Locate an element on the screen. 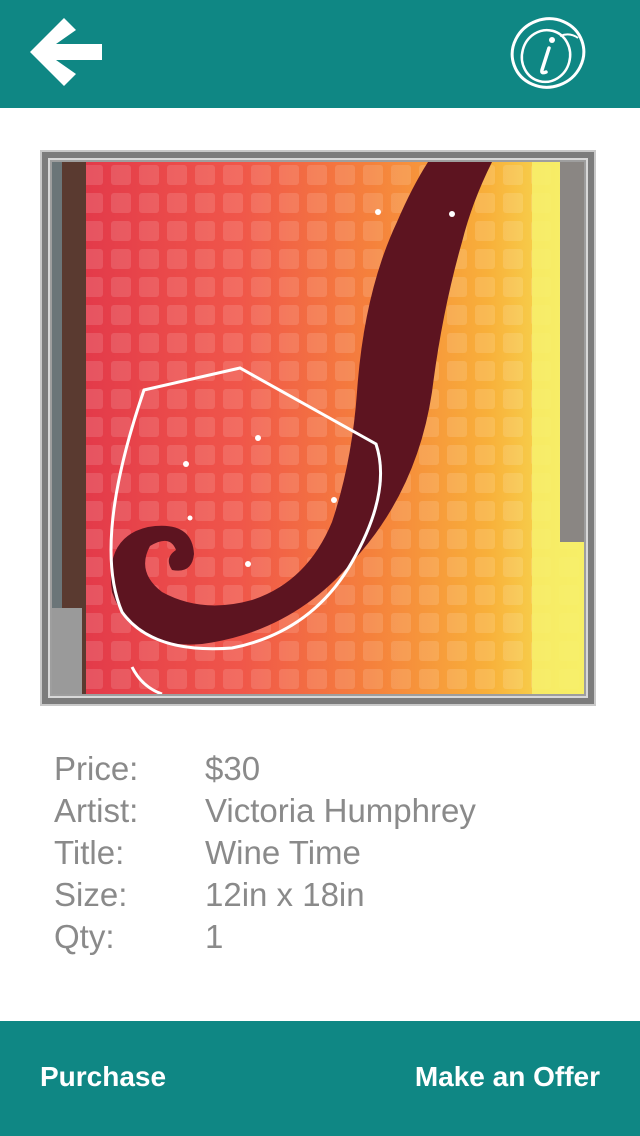 This screenshot has height=1136, width=640. detail-row-qty: Qty: 1 is located at coordinates (334, 937).